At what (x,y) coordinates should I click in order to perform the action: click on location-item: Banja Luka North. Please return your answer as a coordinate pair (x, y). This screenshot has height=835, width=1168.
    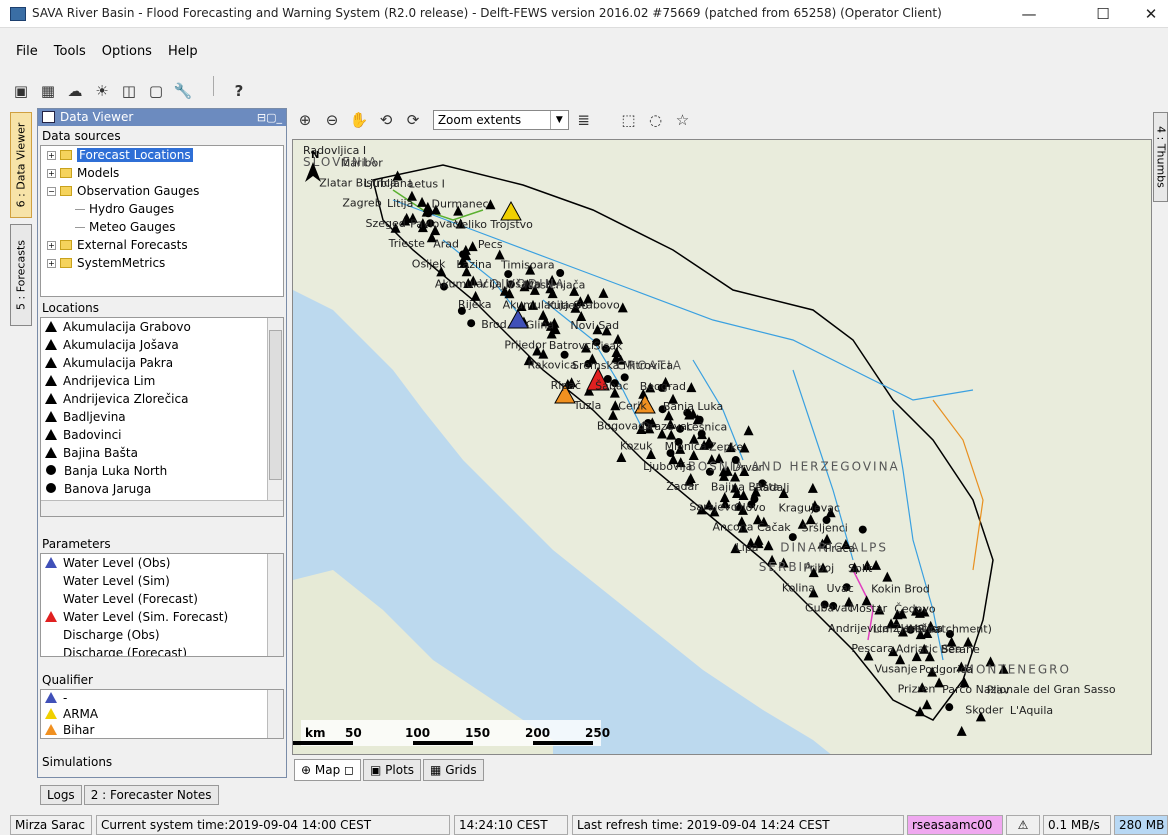
    Looking at the image, I should click on (162, 471).